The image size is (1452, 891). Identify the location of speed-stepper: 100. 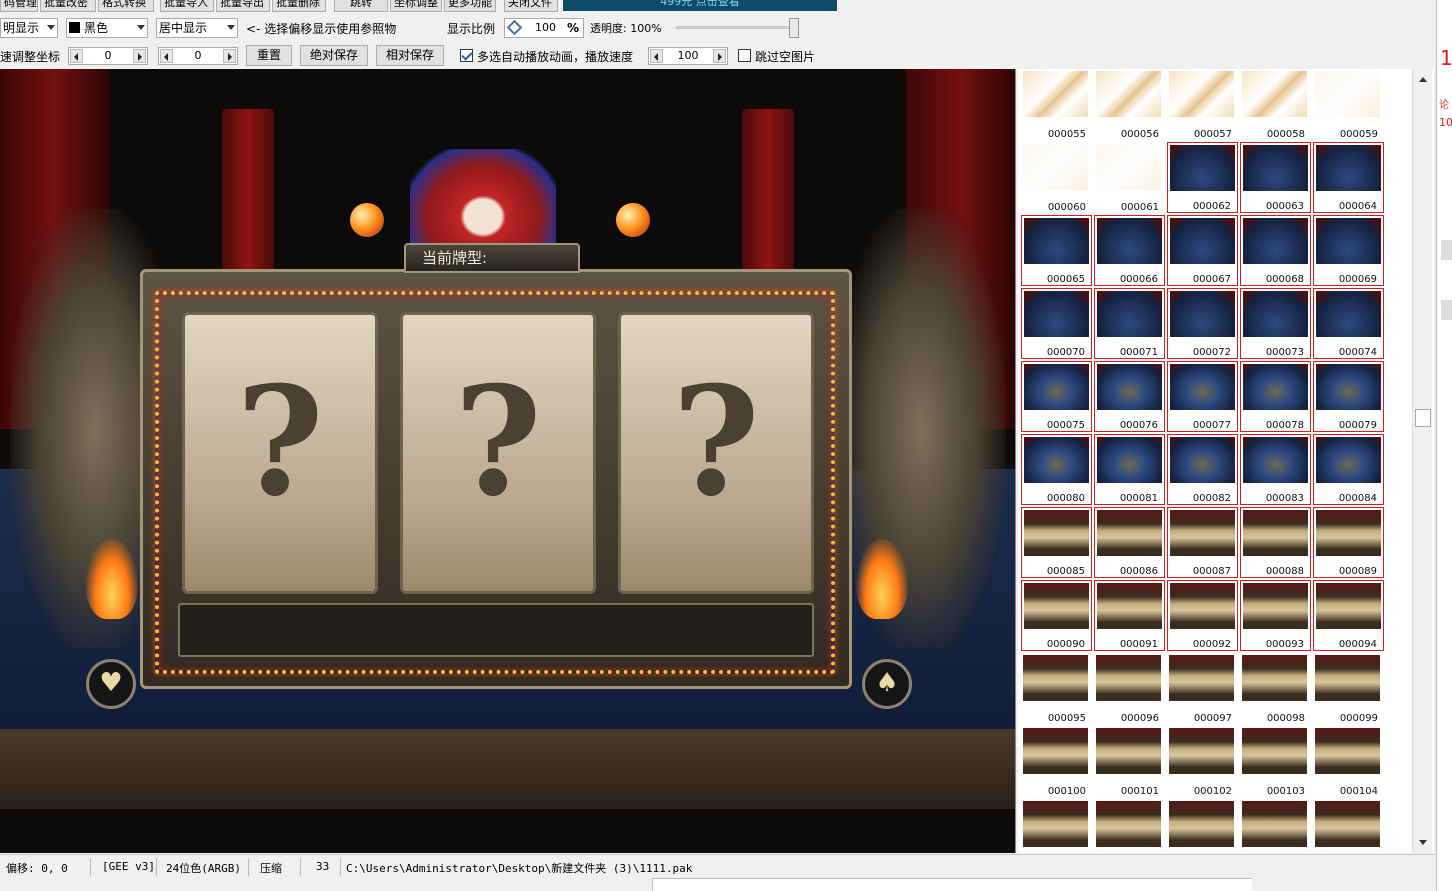
(688, 56).